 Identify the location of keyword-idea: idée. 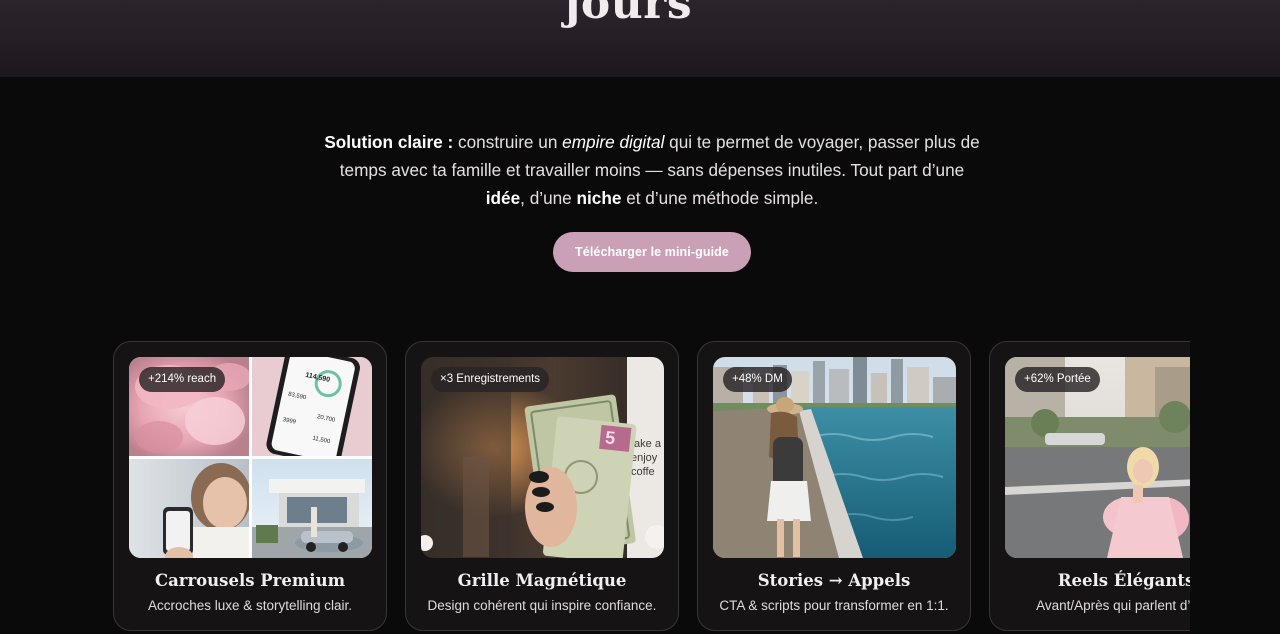
(503, 198).